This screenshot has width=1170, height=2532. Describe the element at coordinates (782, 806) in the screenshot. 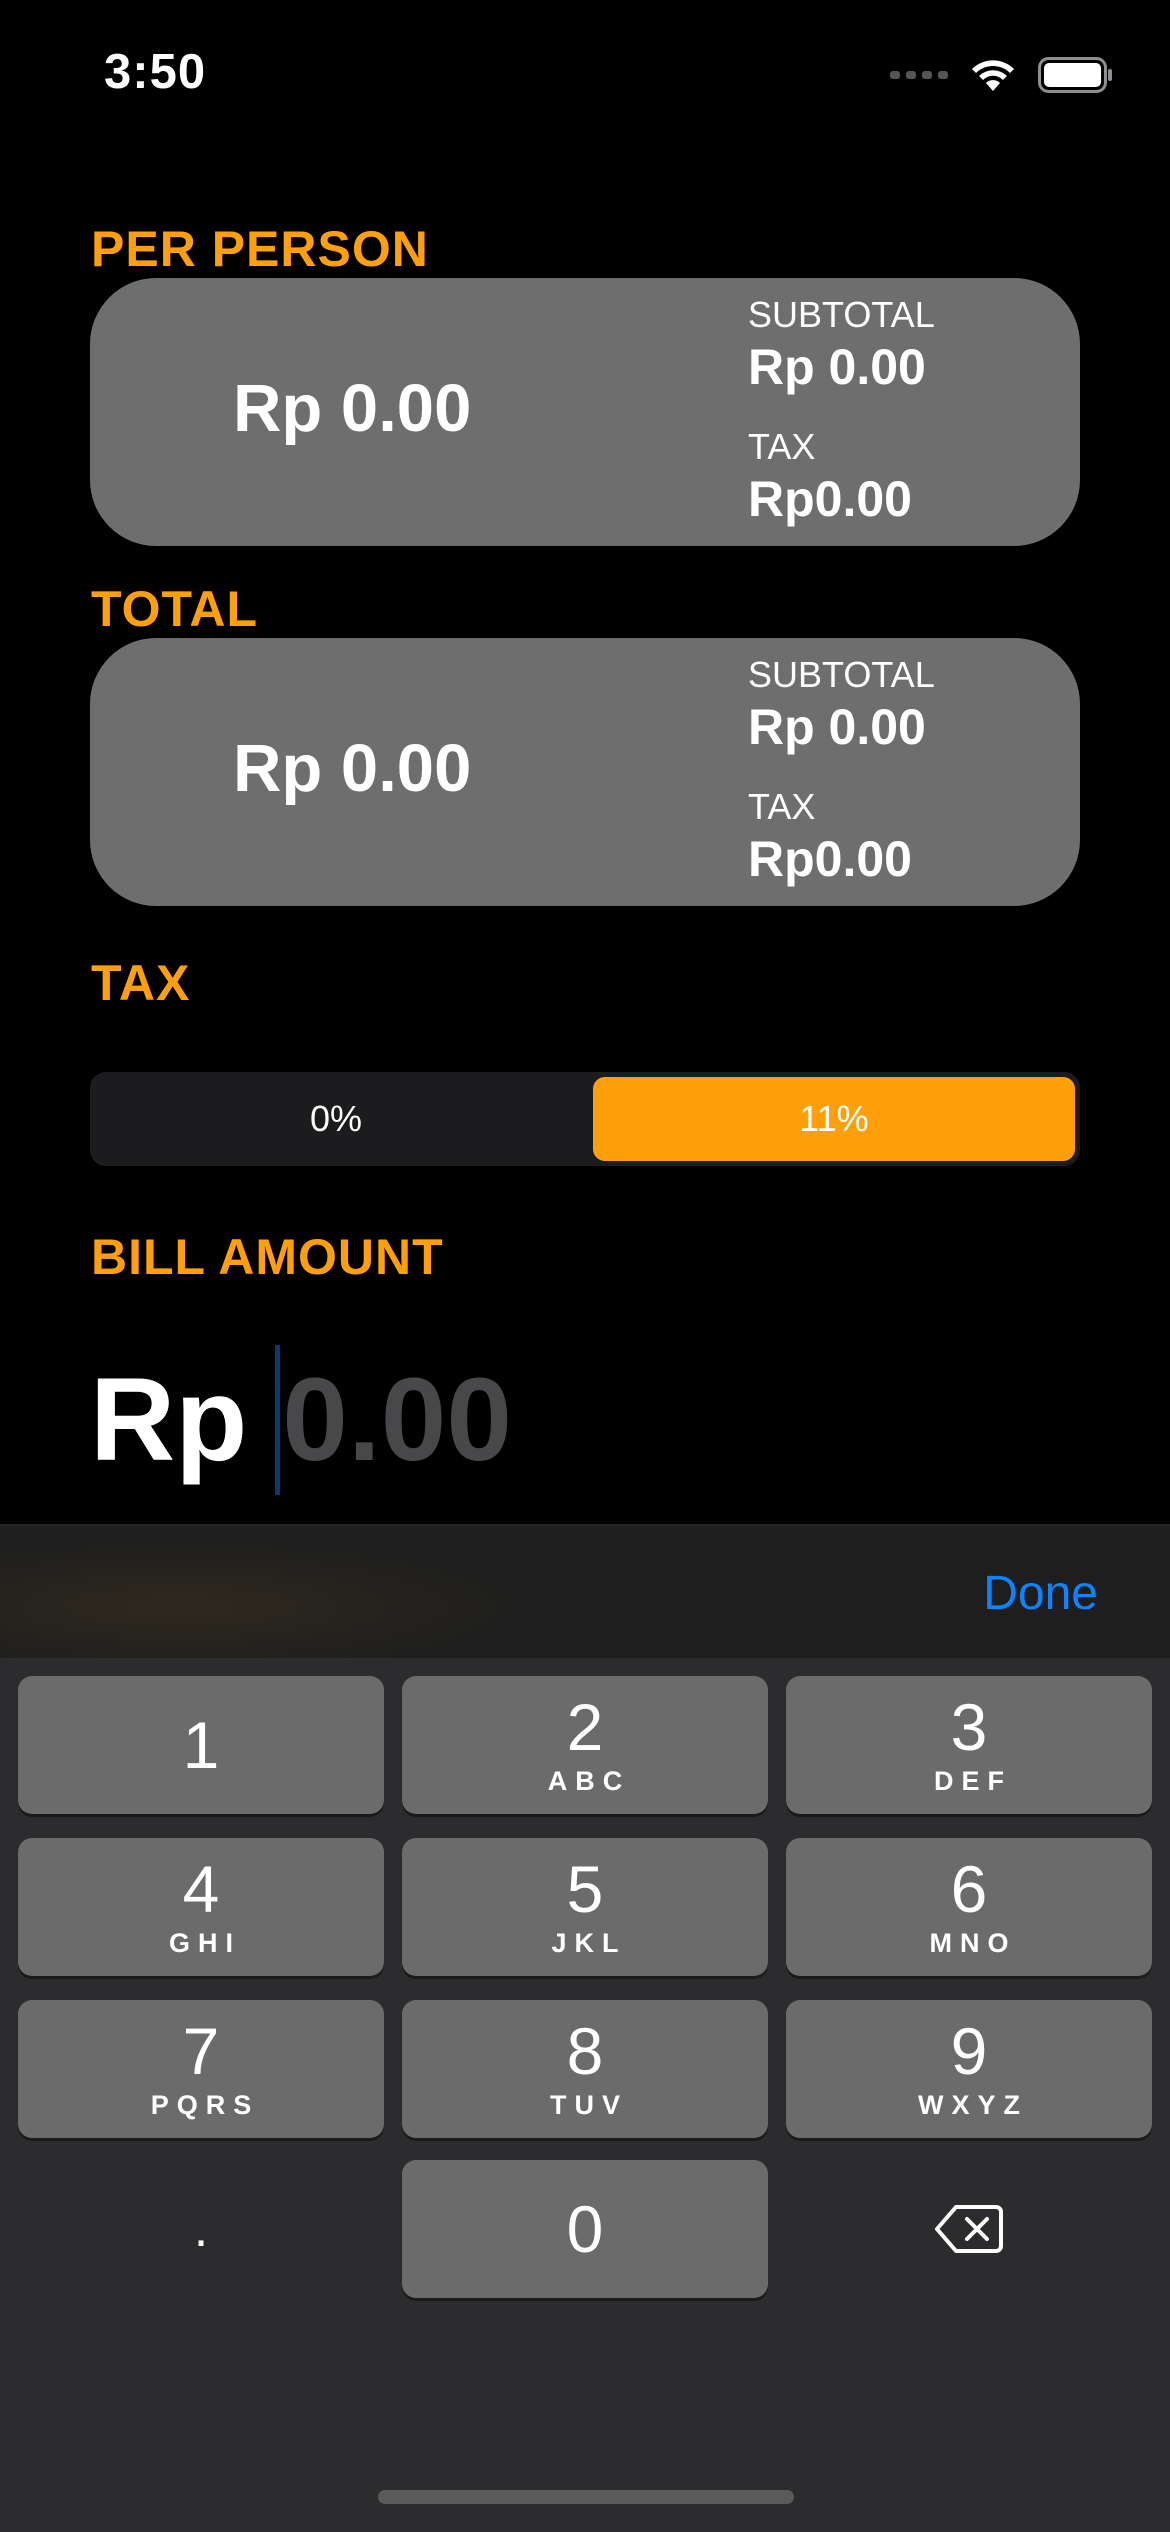

I see `total-tax-label: TAX` at that location.